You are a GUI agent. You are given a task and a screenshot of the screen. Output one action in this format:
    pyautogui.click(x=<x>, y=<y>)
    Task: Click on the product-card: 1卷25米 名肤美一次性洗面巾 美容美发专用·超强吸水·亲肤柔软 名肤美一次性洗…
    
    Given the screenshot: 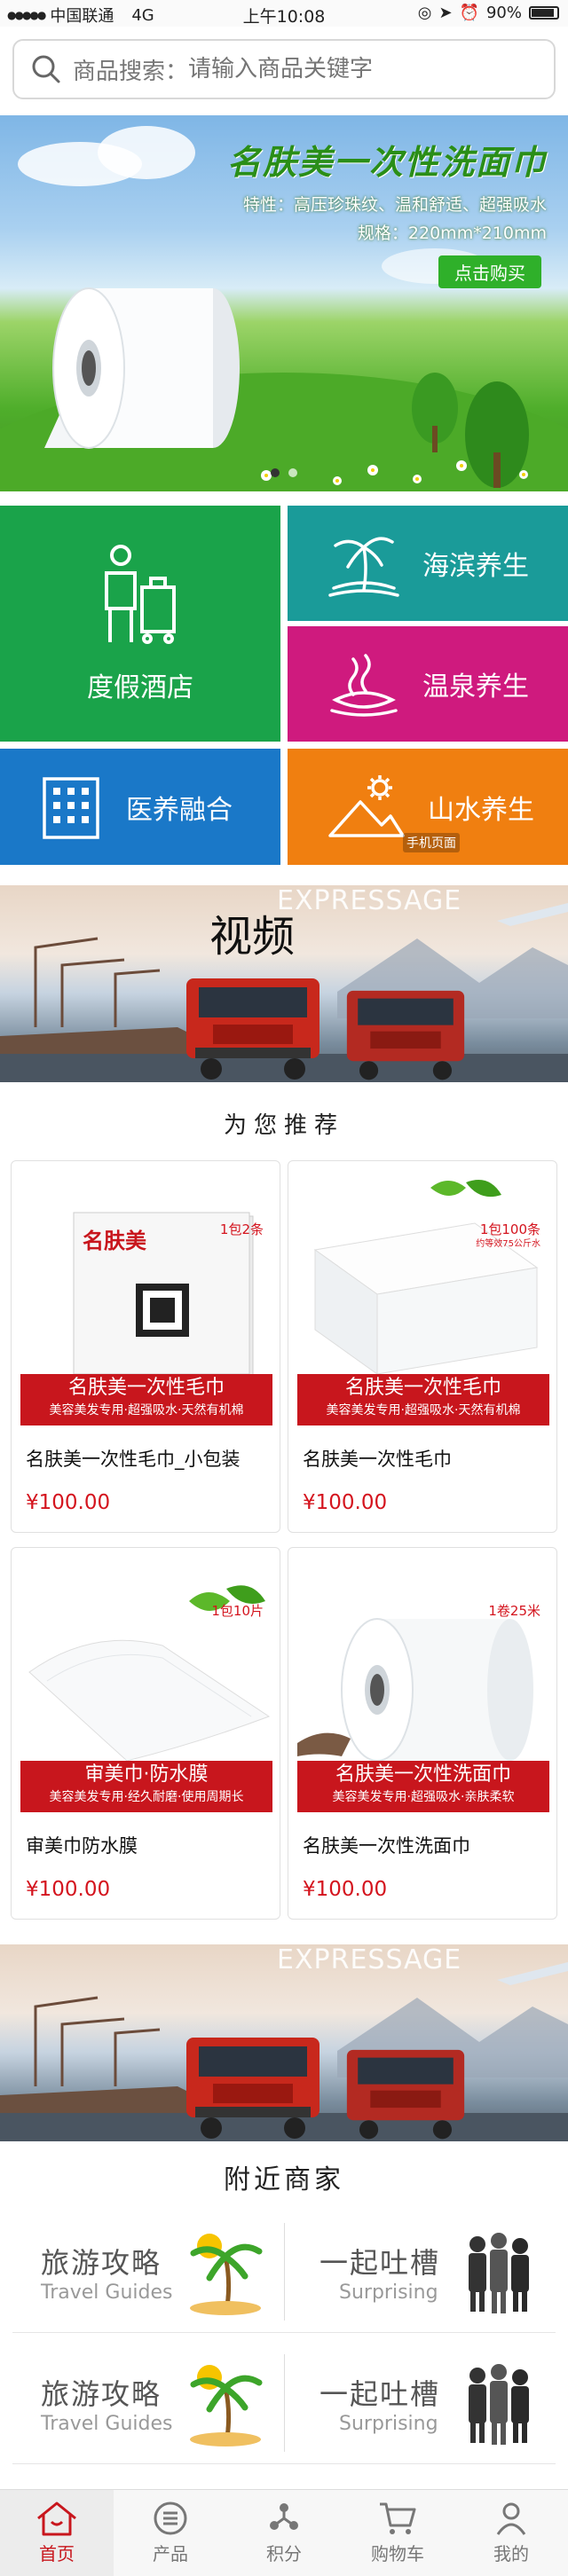 What is the action you would take?
    pyautogui.click(x=422, y=1733)
    